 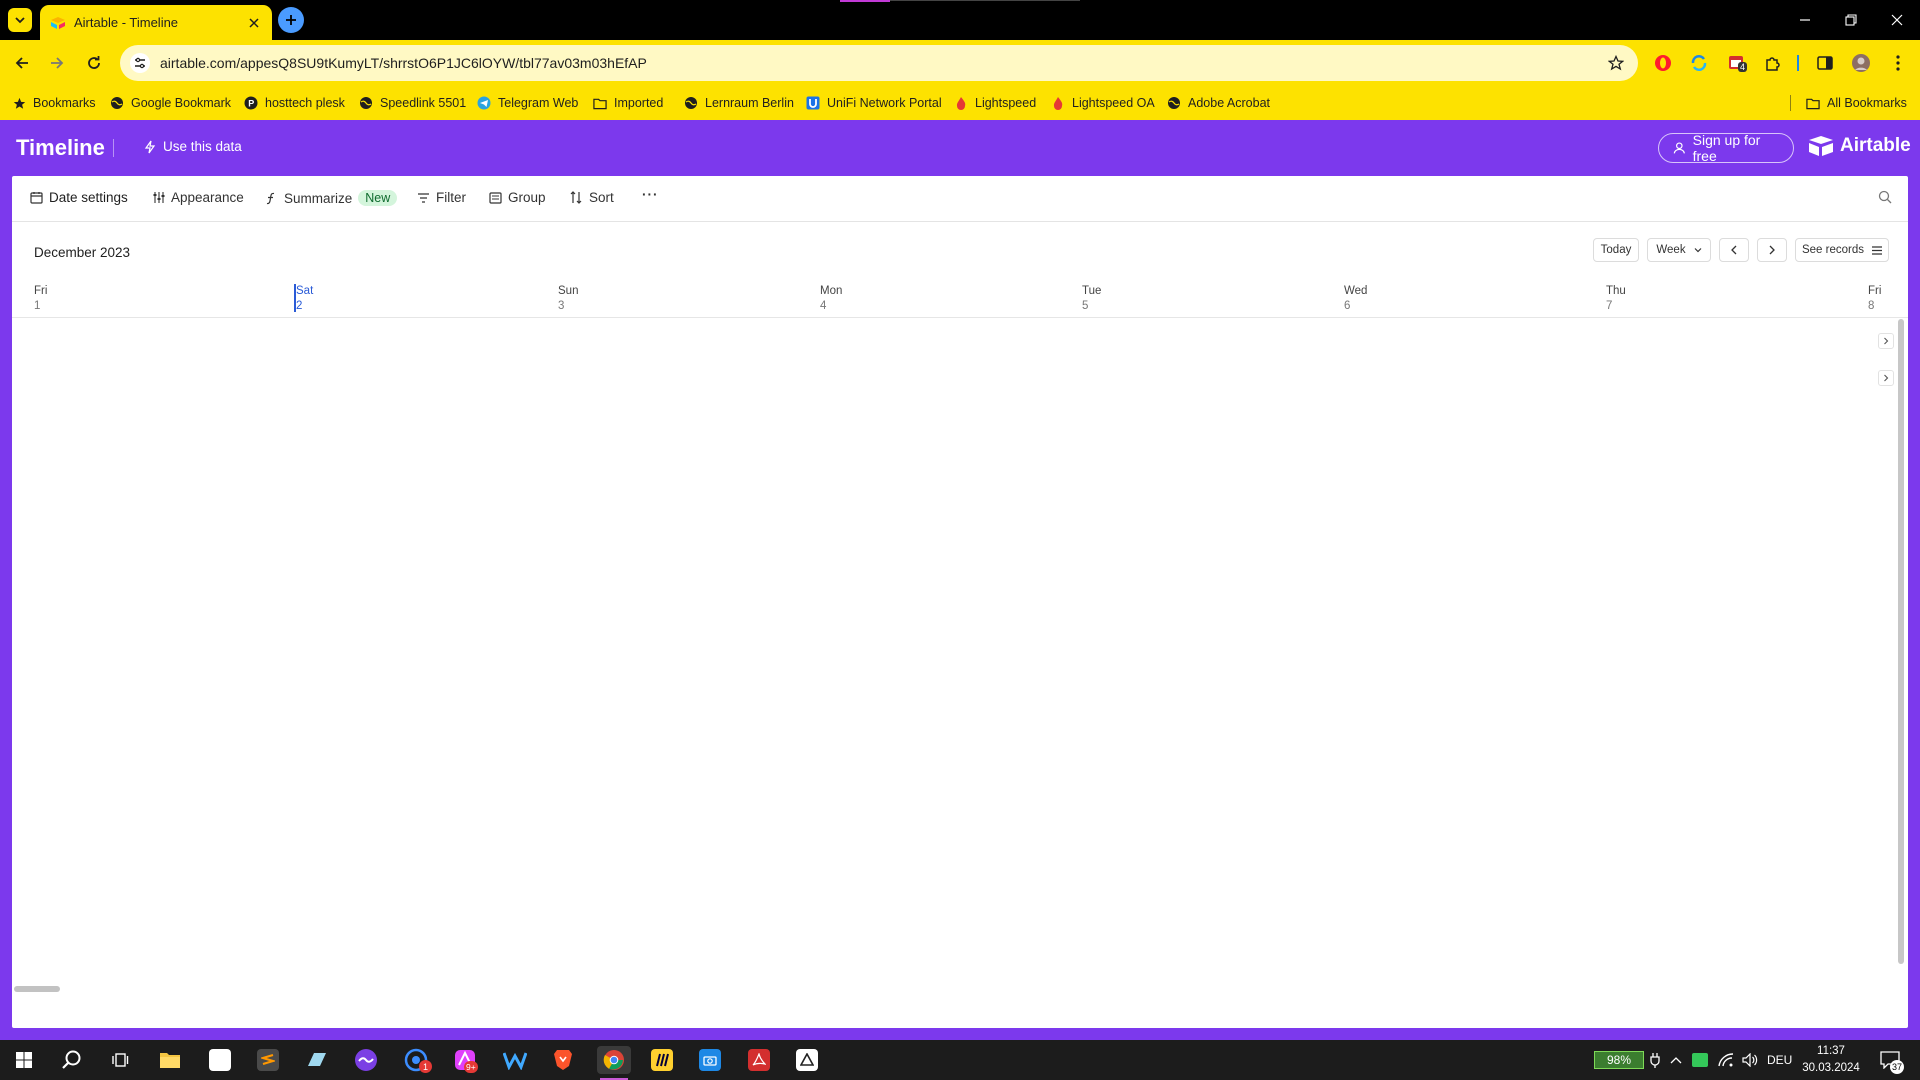 What do you see at coordinates (268, 1060) in the screenshot?
I see `sublime-text-app` at bounding box center [268, 1060].